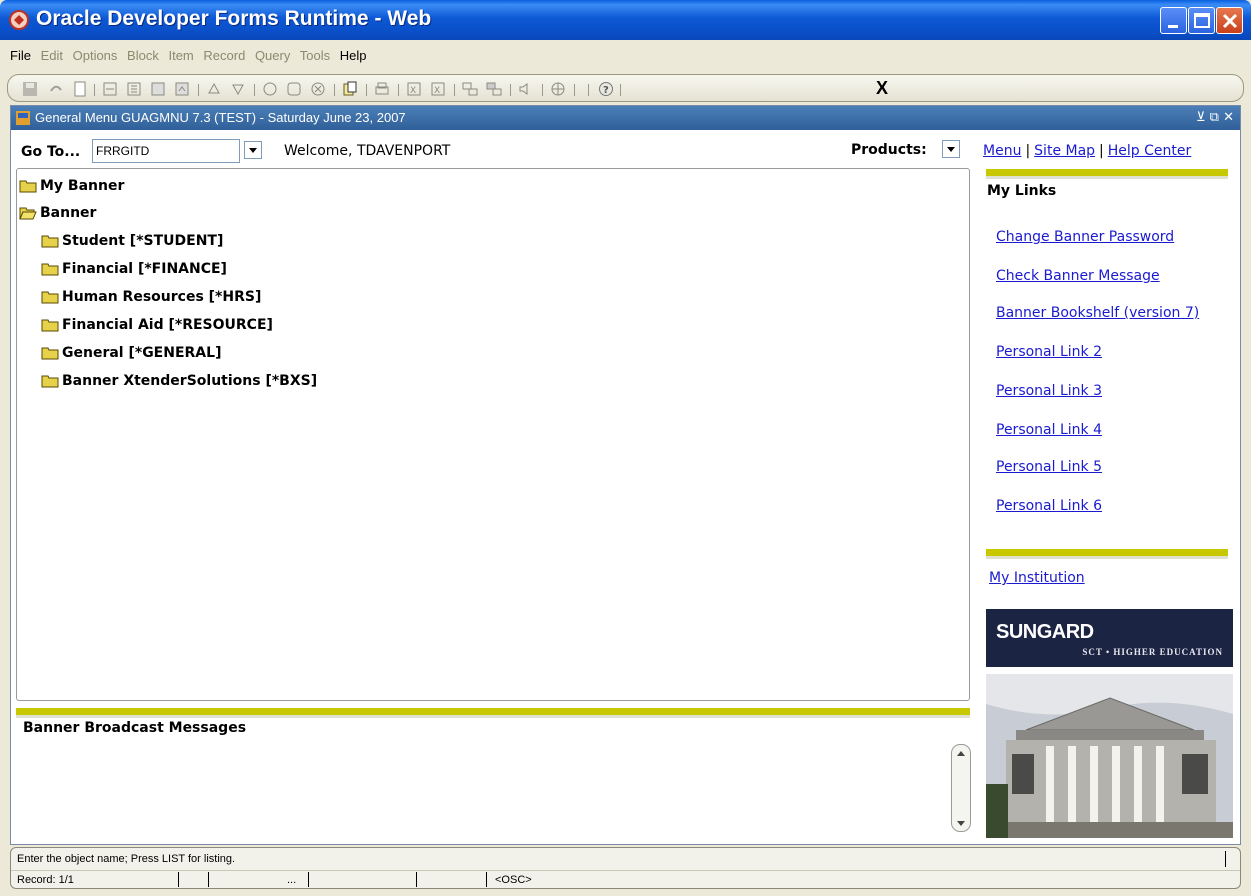  I want to click on logo-sub: SCT • HIGHER EDUCATION, so click(1152, 652).